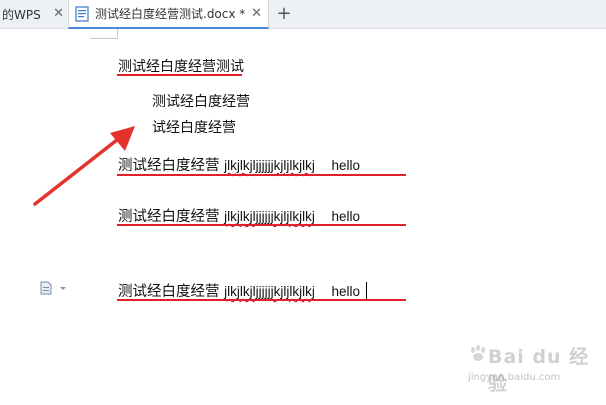 The width and height of the screenshot is (606, 405). Describe the element at coordinates (514, 377) in the screenshot. I see `watermark-url: jingyan.baidu.com` at that location.